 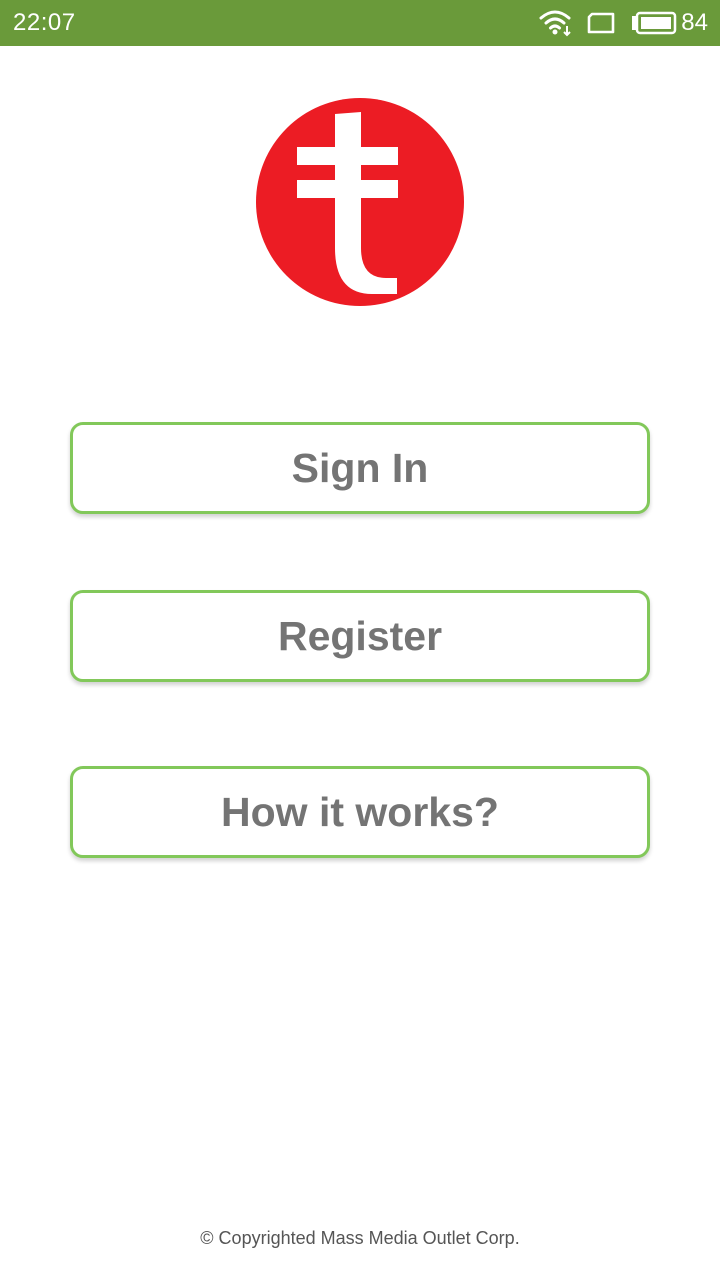 I want to click on copyright-footer: © Copyrighted Mass Media Outlet Corp., so click(x=360, y=1238).